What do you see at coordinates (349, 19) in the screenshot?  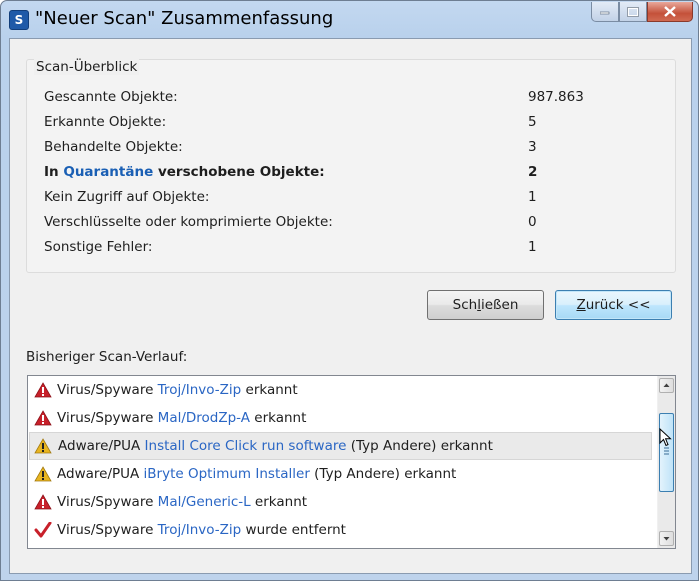 I see `title-bar: S "Neuer Scan" Zusammenfassung` at bounding box center [349, 19].